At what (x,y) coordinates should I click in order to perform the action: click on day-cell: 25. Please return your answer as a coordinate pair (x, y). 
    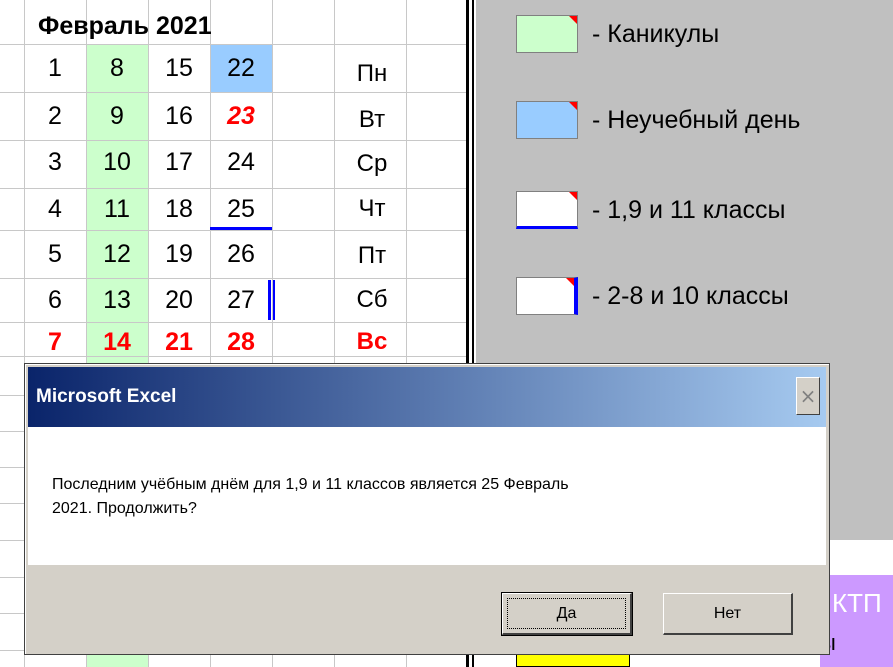
    Looking at the image, I should click on (241, 209).